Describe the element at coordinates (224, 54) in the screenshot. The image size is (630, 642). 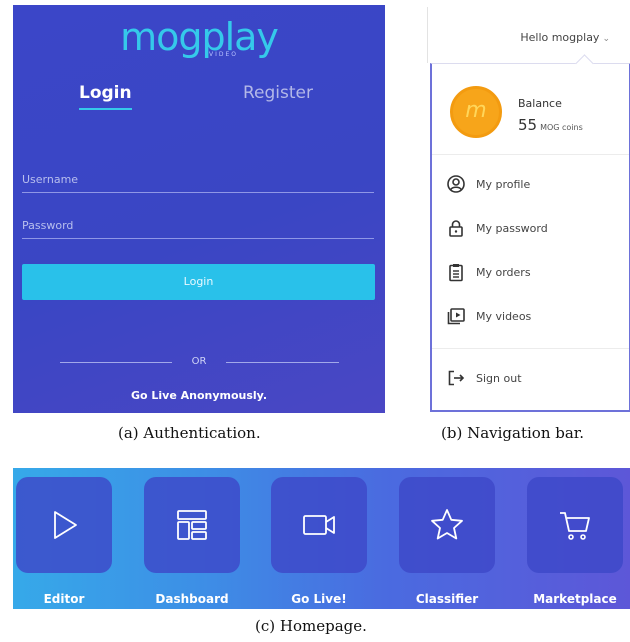
I see `logo-subtitle: VIDEO` at that location.